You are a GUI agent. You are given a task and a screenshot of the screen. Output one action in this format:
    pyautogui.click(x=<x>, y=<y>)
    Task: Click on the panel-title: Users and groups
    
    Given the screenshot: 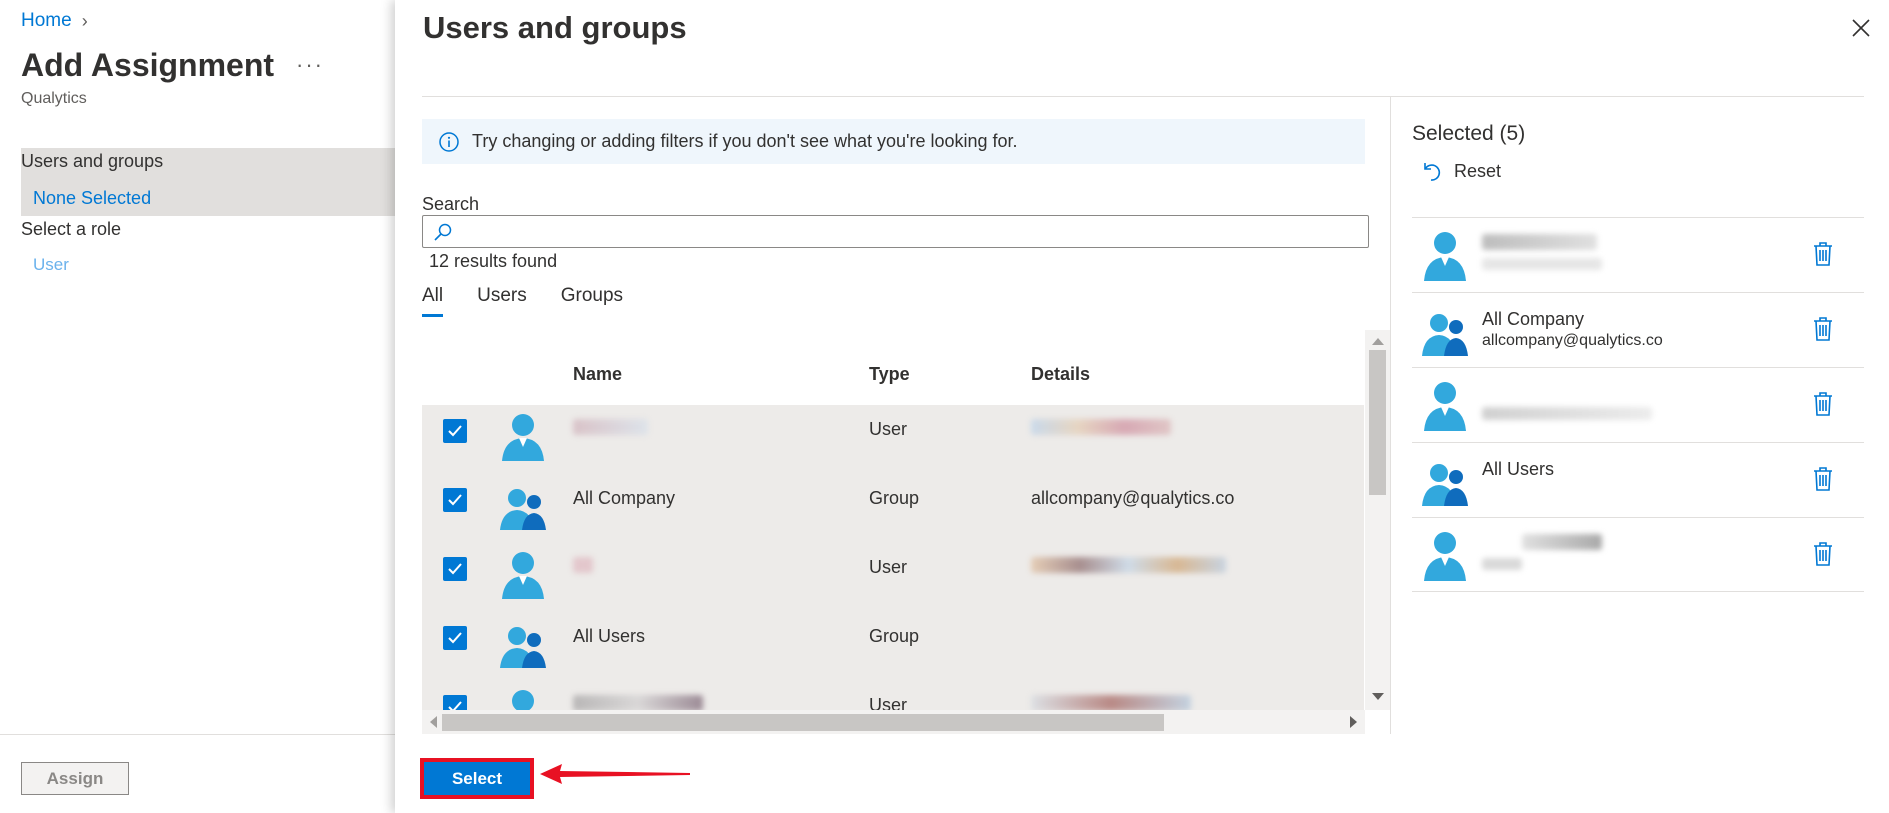 What is the action you would take?
    pyautogui.click(x=555, y=27)
    